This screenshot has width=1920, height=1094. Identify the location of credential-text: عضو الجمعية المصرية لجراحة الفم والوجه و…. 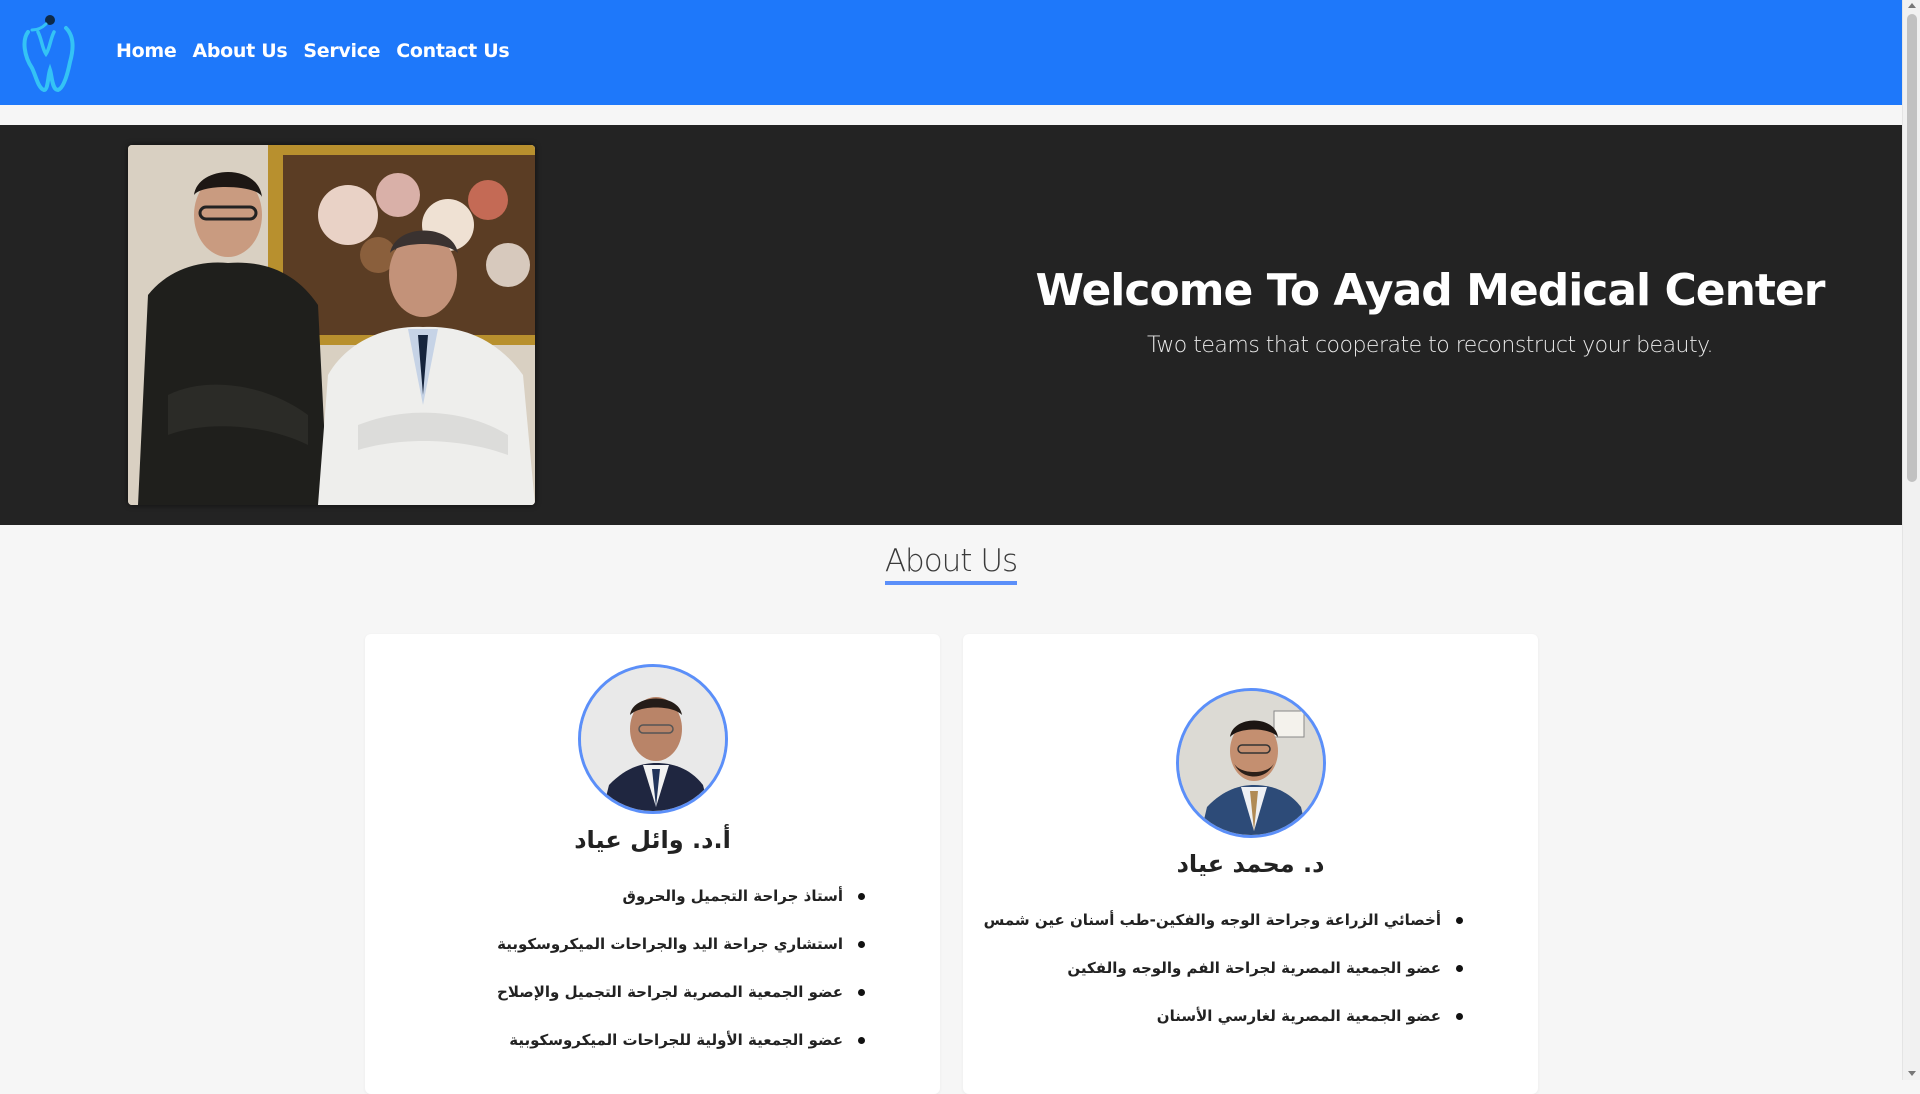
(1254, 968).